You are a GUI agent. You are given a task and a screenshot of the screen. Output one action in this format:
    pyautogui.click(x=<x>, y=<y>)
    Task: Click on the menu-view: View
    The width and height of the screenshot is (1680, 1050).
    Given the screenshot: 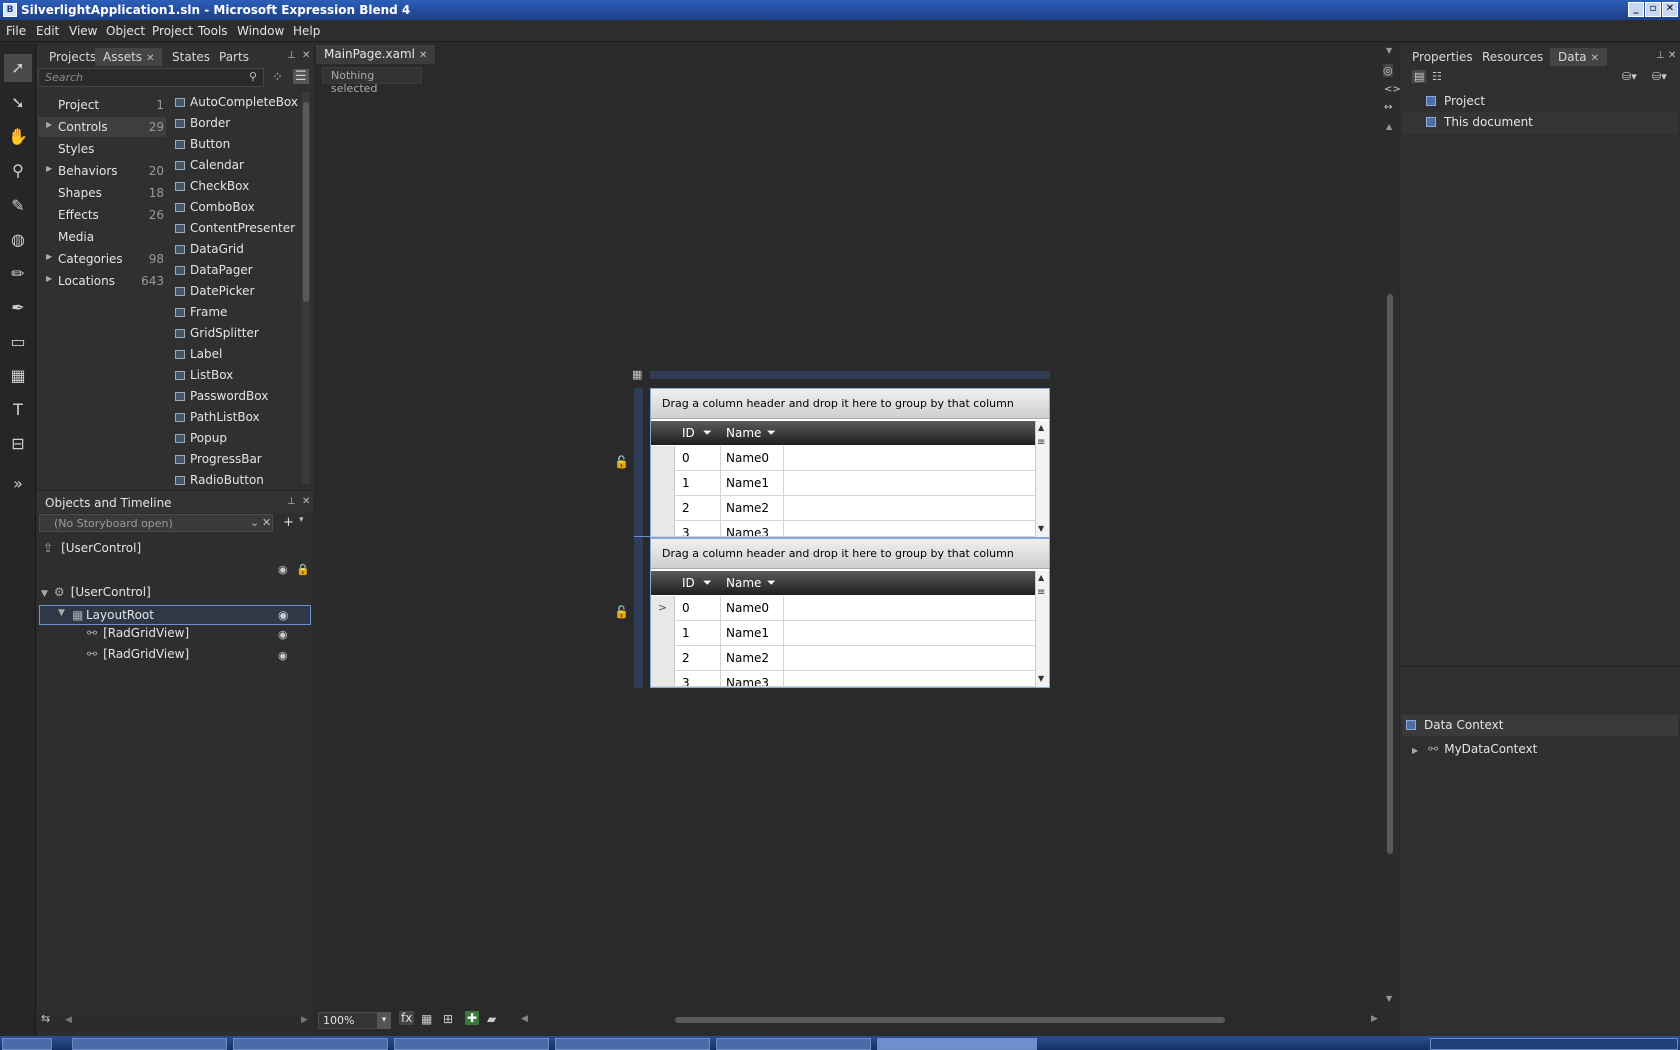 What is the action you would take?
    pyautogui.click(x=83, y=31)
    